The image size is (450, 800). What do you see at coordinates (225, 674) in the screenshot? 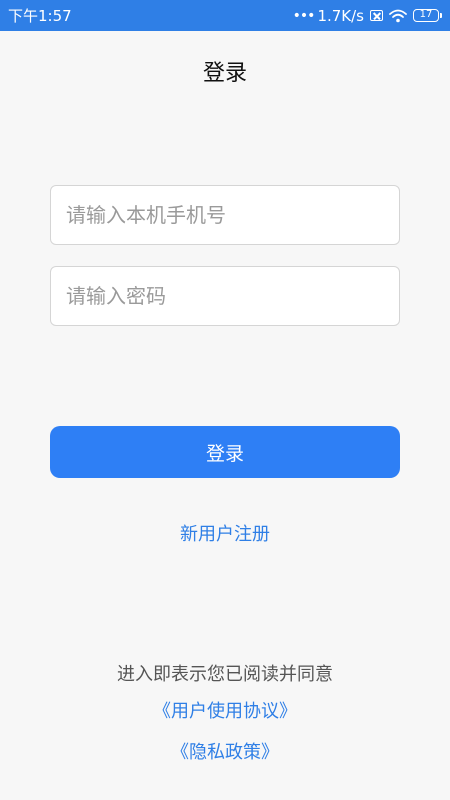
I see `agreement-notice: 进入即表示您已阅读并同意` at bounding box center [225, 674].